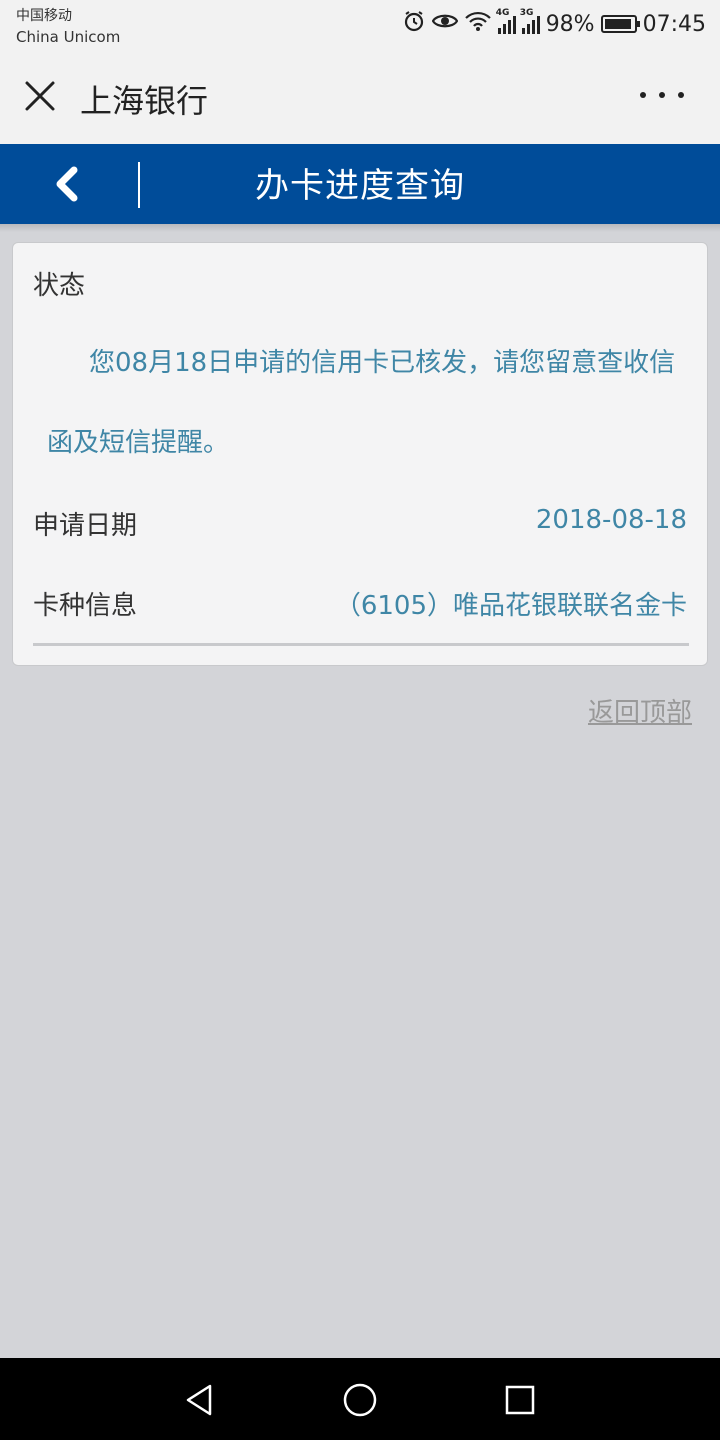  I want to click on card-type-value: （6105）唯品花银联联名金卡, so click(510, 606).